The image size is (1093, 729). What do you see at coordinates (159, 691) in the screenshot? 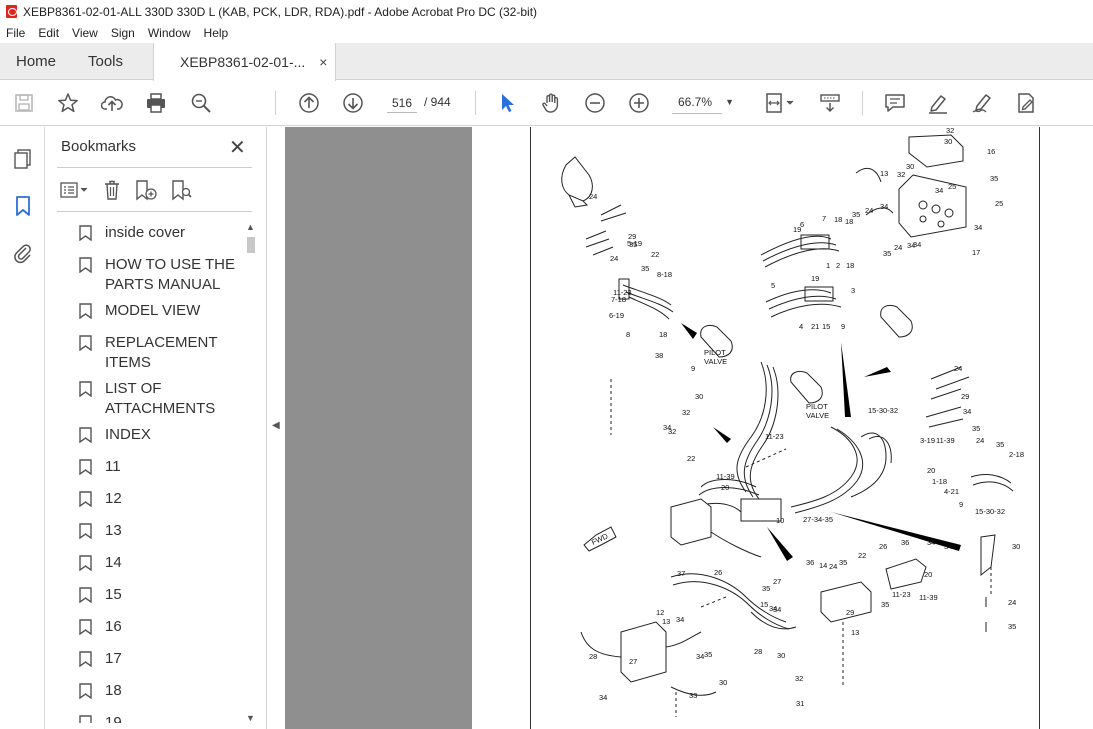
I see `bookmark-item: 18` at bounding box center [159, 691].